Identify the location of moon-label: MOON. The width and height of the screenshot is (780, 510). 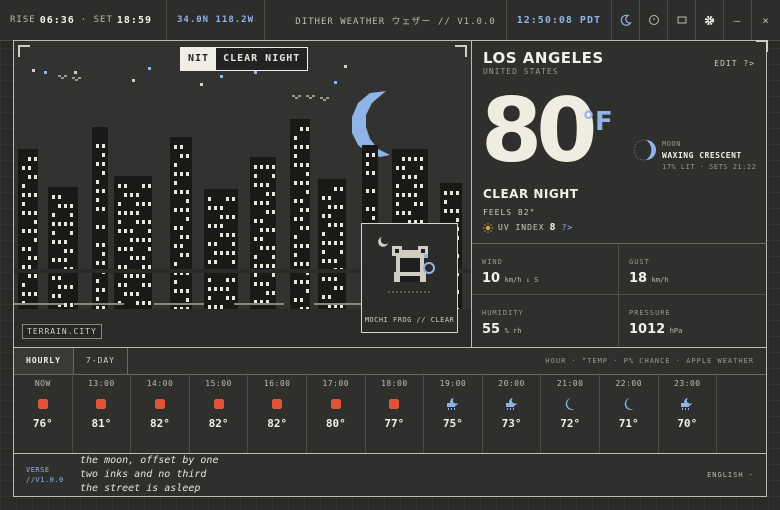
(671, 144).